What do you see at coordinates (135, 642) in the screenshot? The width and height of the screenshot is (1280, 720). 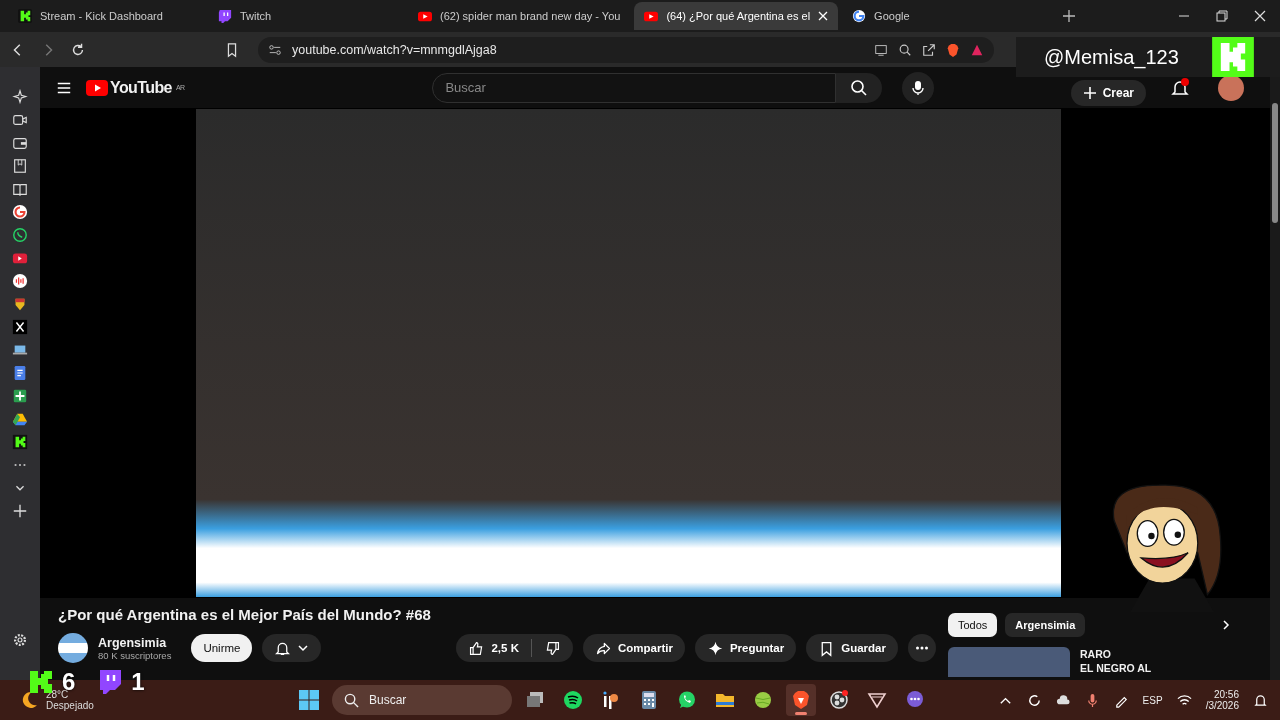 I see `channel-name: Argensimia` at bounding box center [135, 642].